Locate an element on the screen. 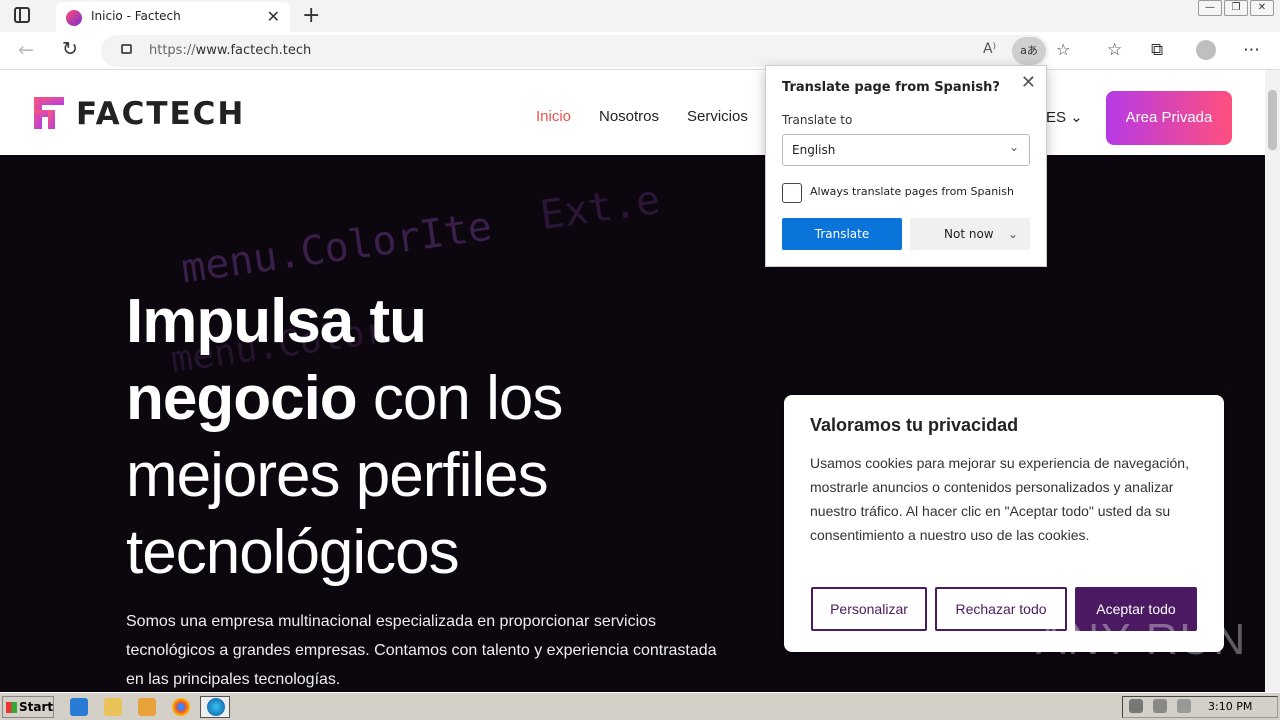 The image size is (1280, 720). translate-icon: aあ is located at coordinates (1029, 51).